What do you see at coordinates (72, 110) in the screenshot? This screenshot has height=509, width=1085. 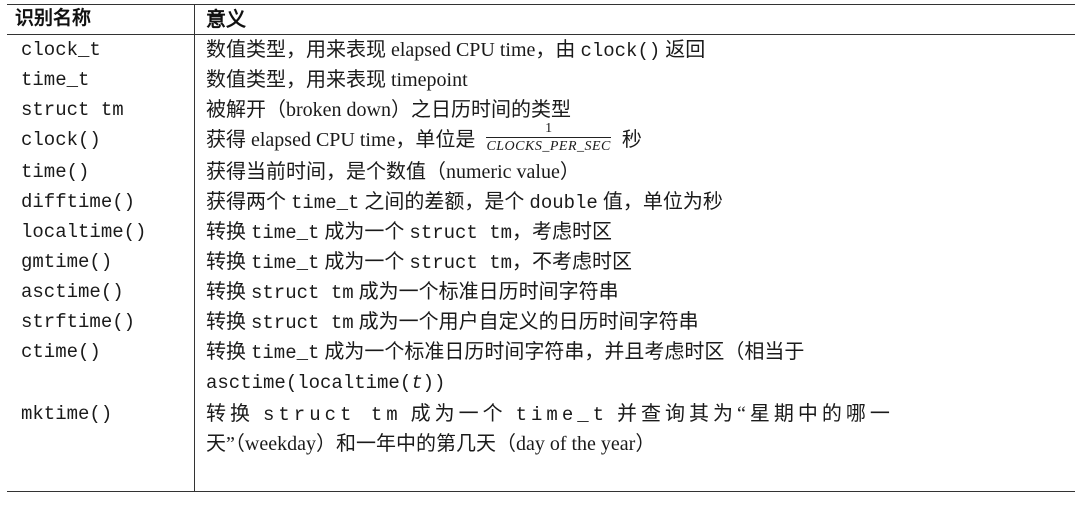 I see `row-name: struct tm` at bounding box center [72, 110].